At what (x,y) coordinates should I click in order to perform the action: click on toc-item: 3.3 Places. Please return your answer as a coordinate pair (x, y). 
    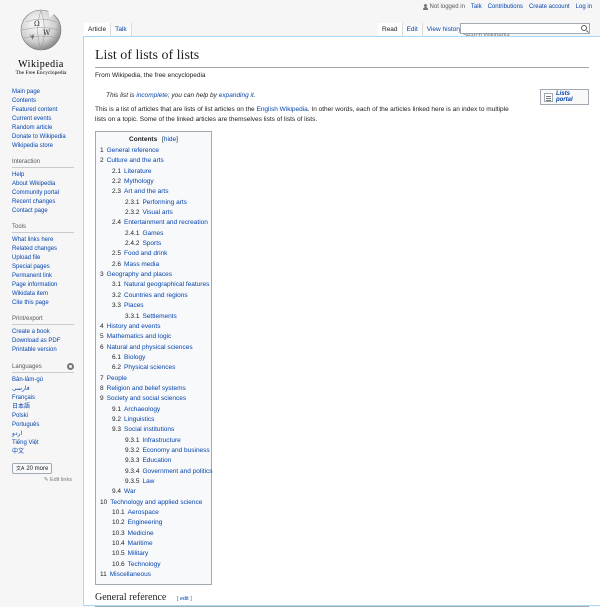
    Looking at the image, I should click on (153, 306).